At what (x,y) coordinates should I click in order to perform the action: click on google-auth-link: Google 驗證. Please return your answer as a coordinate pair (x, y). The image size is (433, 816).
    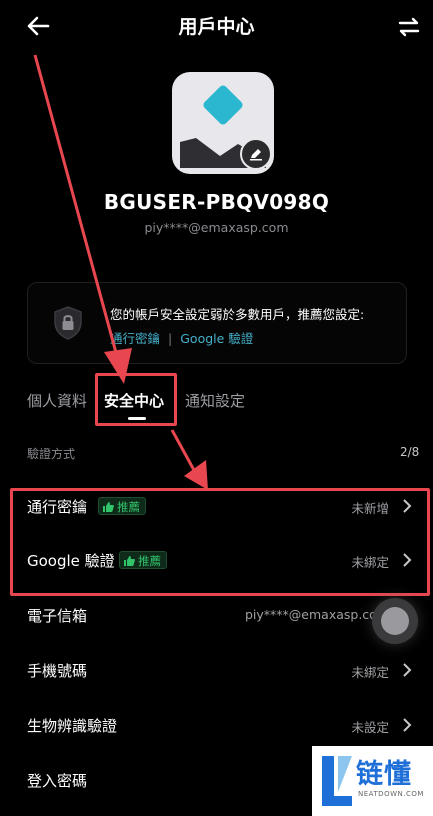
    Looking at the image, I should click on (216, 338).